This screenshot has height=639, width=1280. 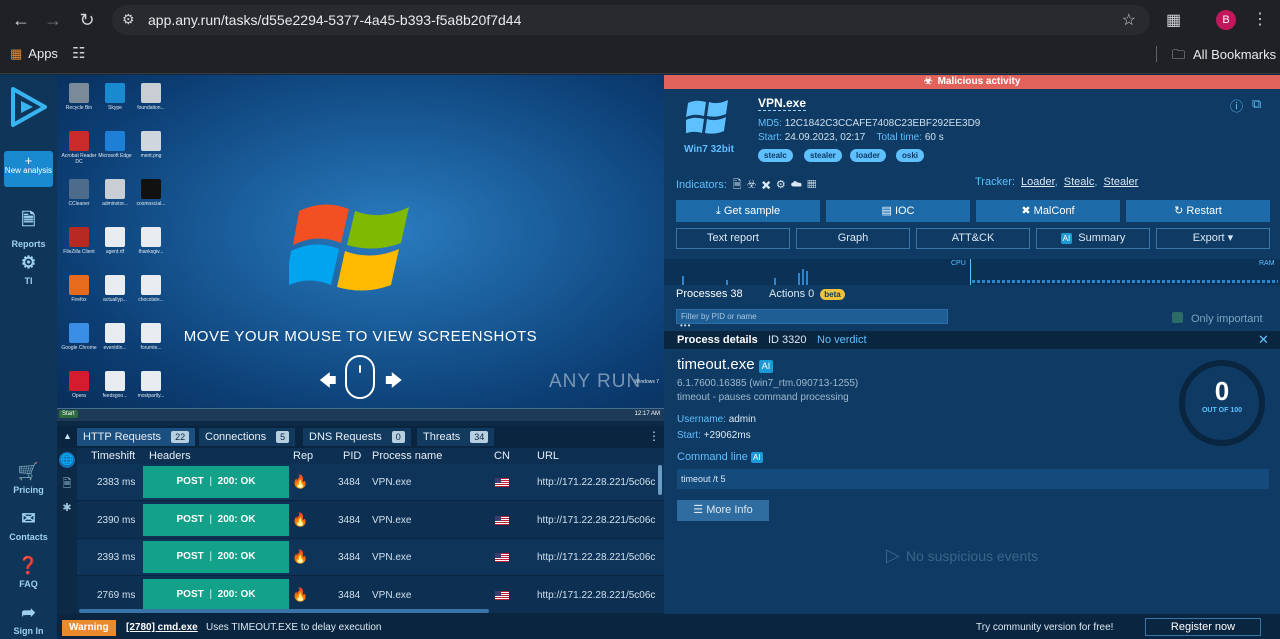 What do you see at coordinates (67, 460) in the screenshot?
I see `globe-icon: 🌐` at bounding box center [67, 460].